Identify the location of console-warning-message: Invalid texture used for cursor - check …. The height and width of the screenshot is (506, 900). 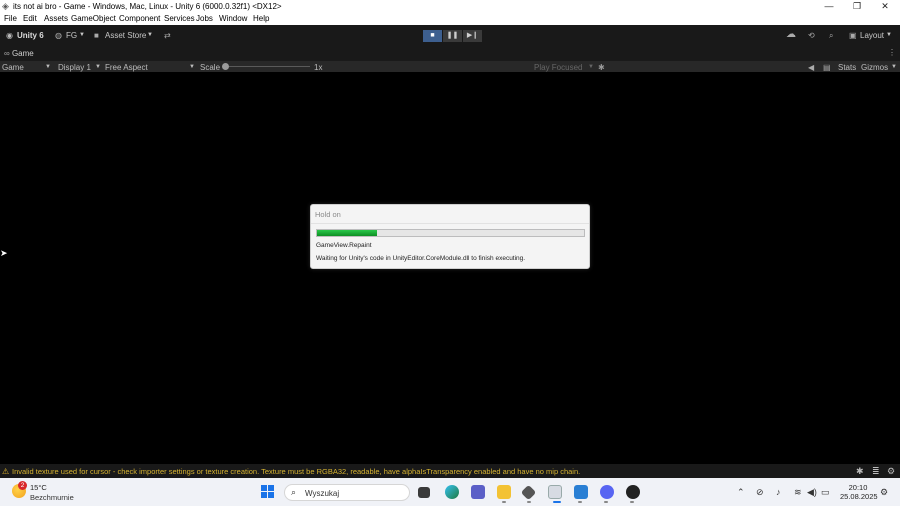
(296, 471).